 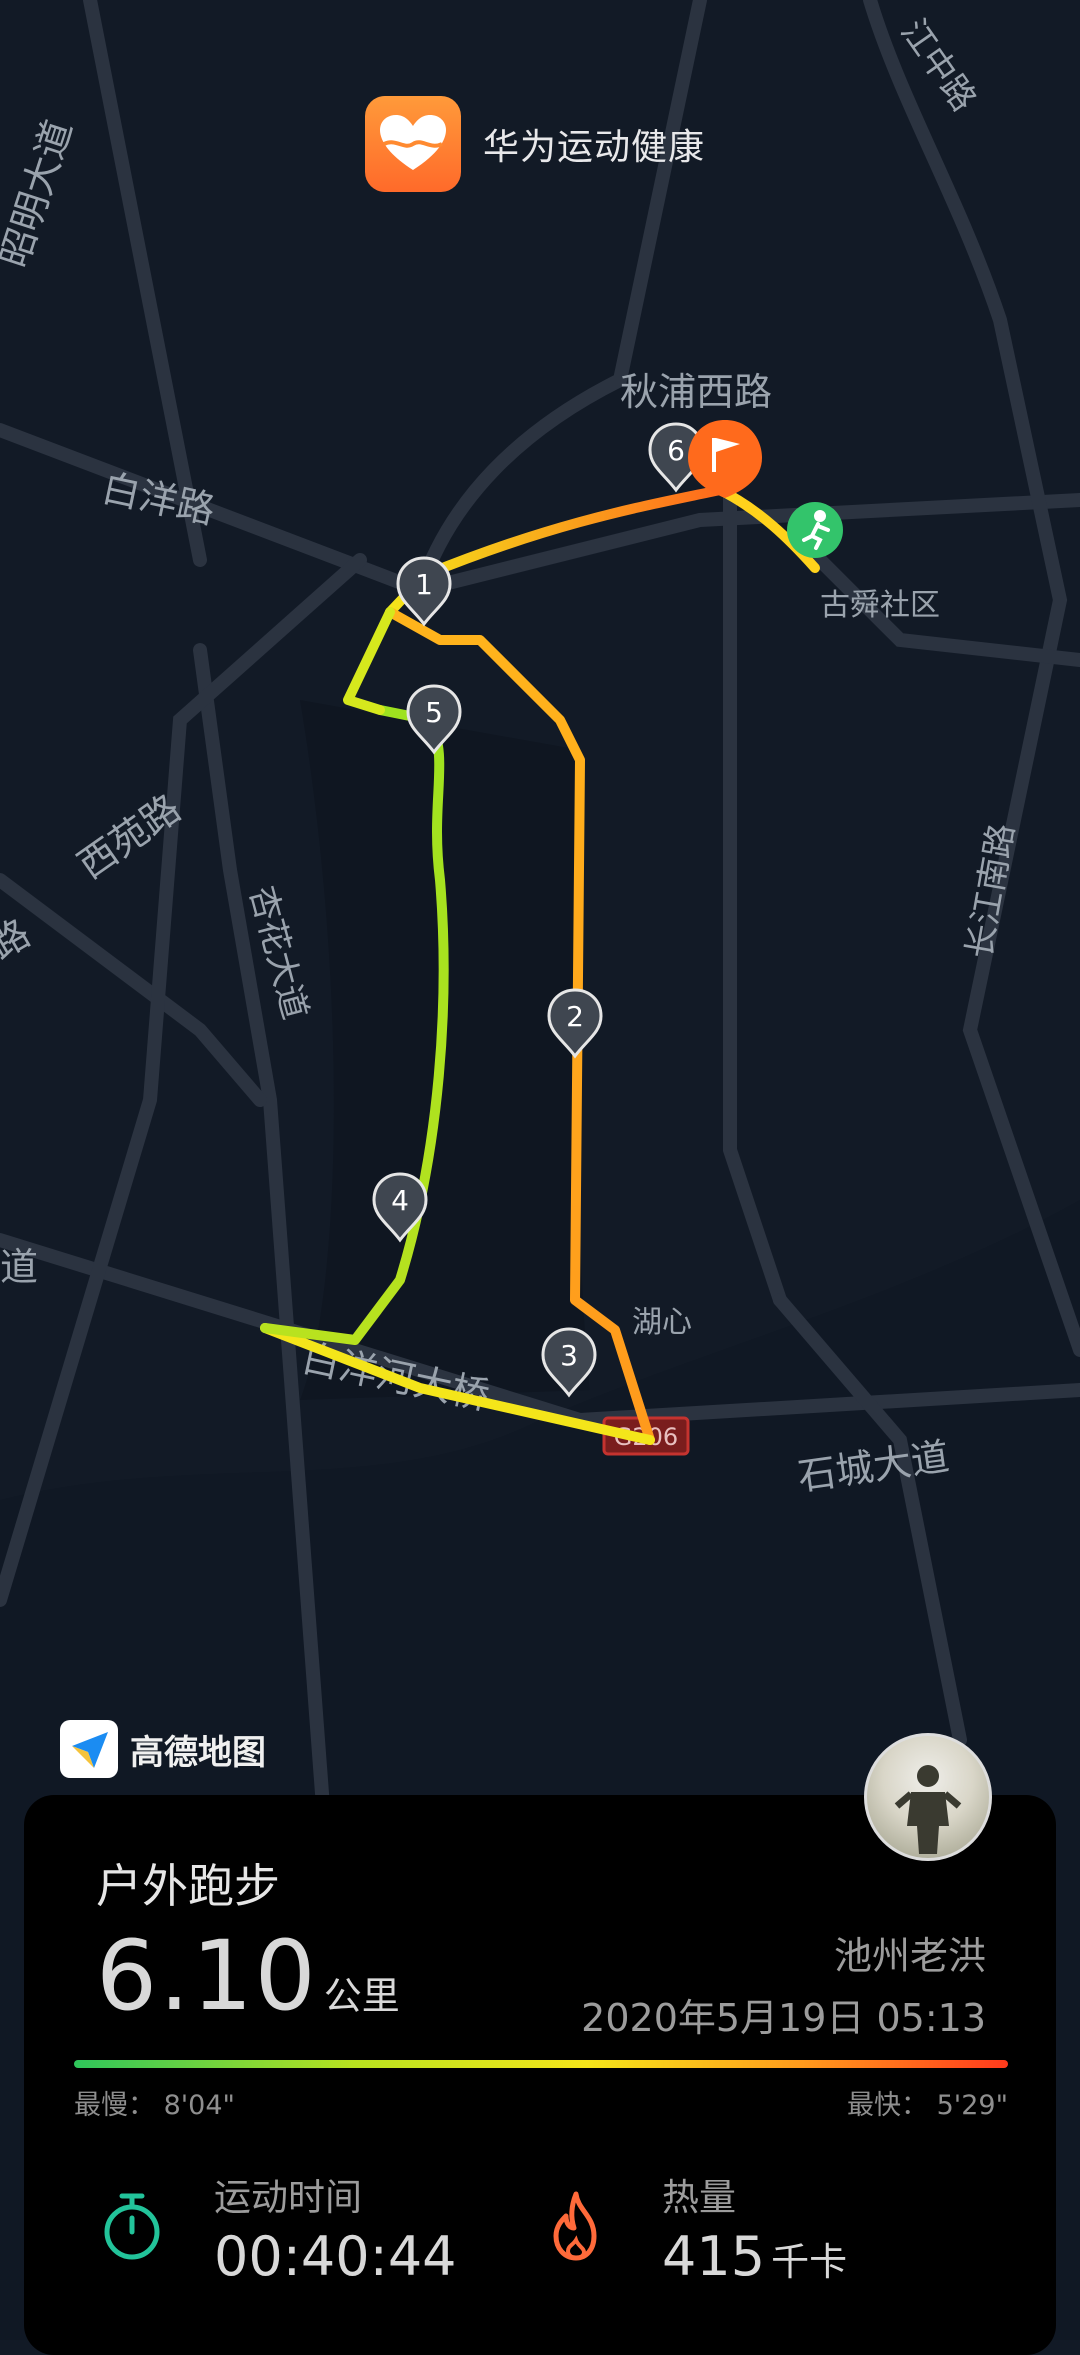 I want to click on app-header: 华为运动健康, so click(x=535, y=144).